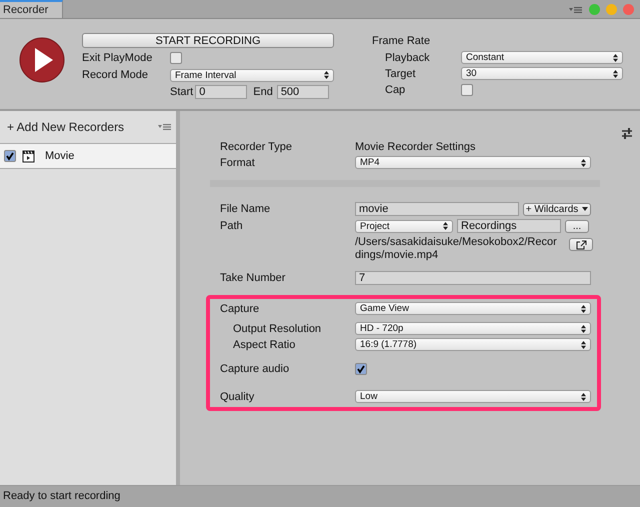 This screenshot has height=507, width=640. I want to click on clapperboard-icon, so click(28, 156).